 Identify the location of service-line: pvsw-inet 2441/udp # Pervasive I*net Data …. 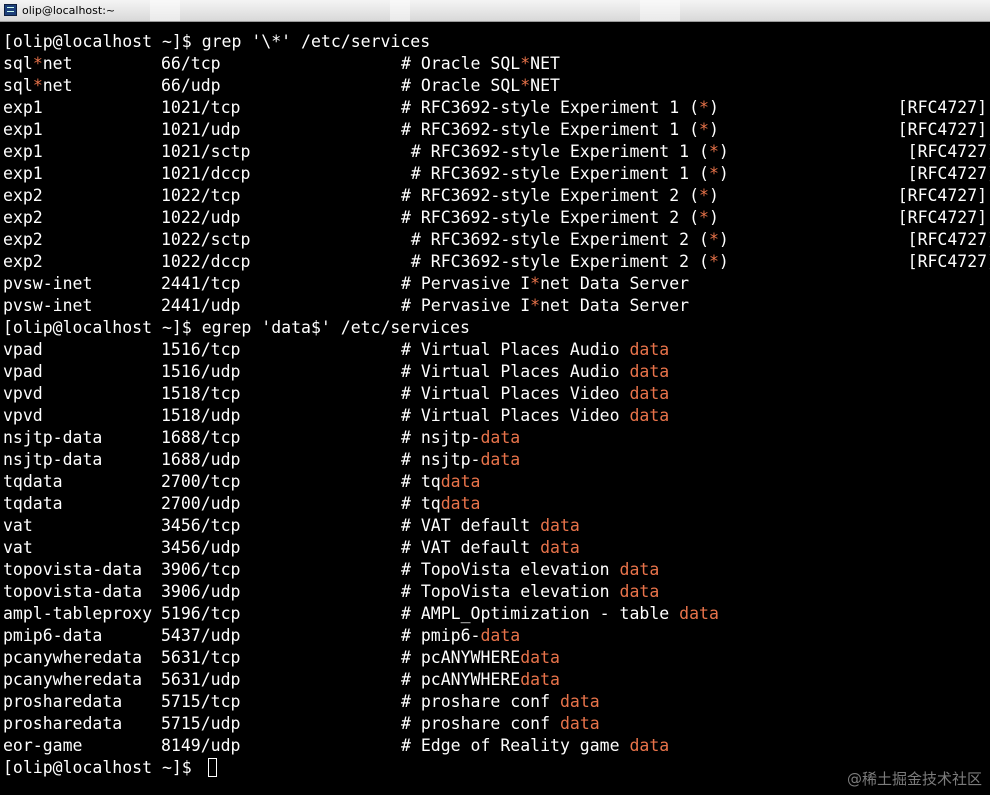
(496, 306).